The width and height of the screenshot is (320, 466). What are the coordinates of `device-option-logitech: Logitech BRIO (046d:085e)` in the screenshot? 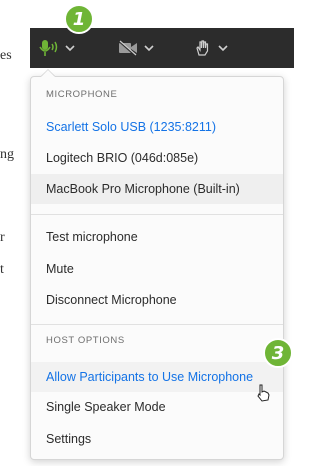 It's located at (157, 158).